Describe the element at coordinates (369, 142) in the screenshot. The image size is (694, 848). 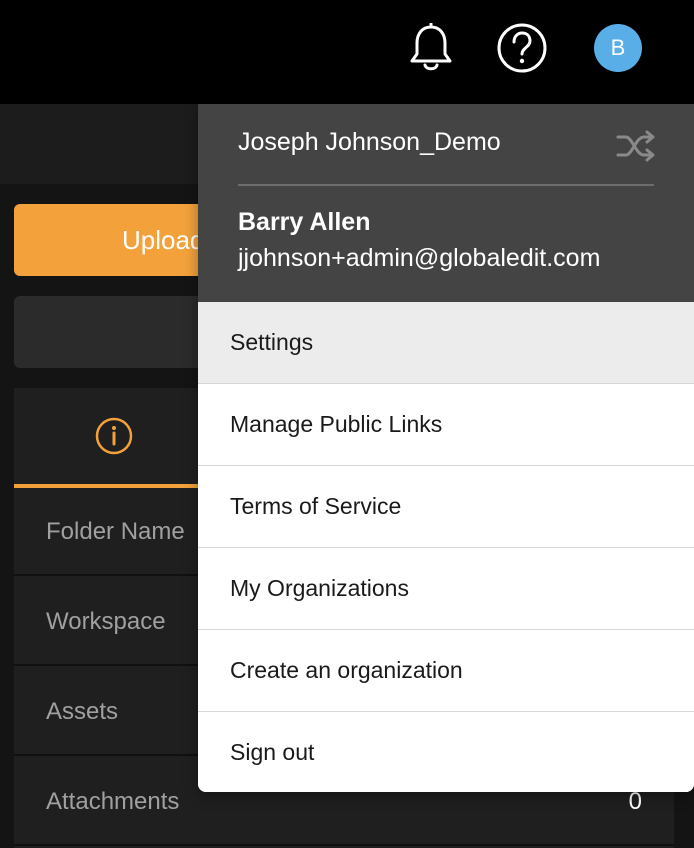
I see `organization-name: Joseph Johnson_Demo` at that location.